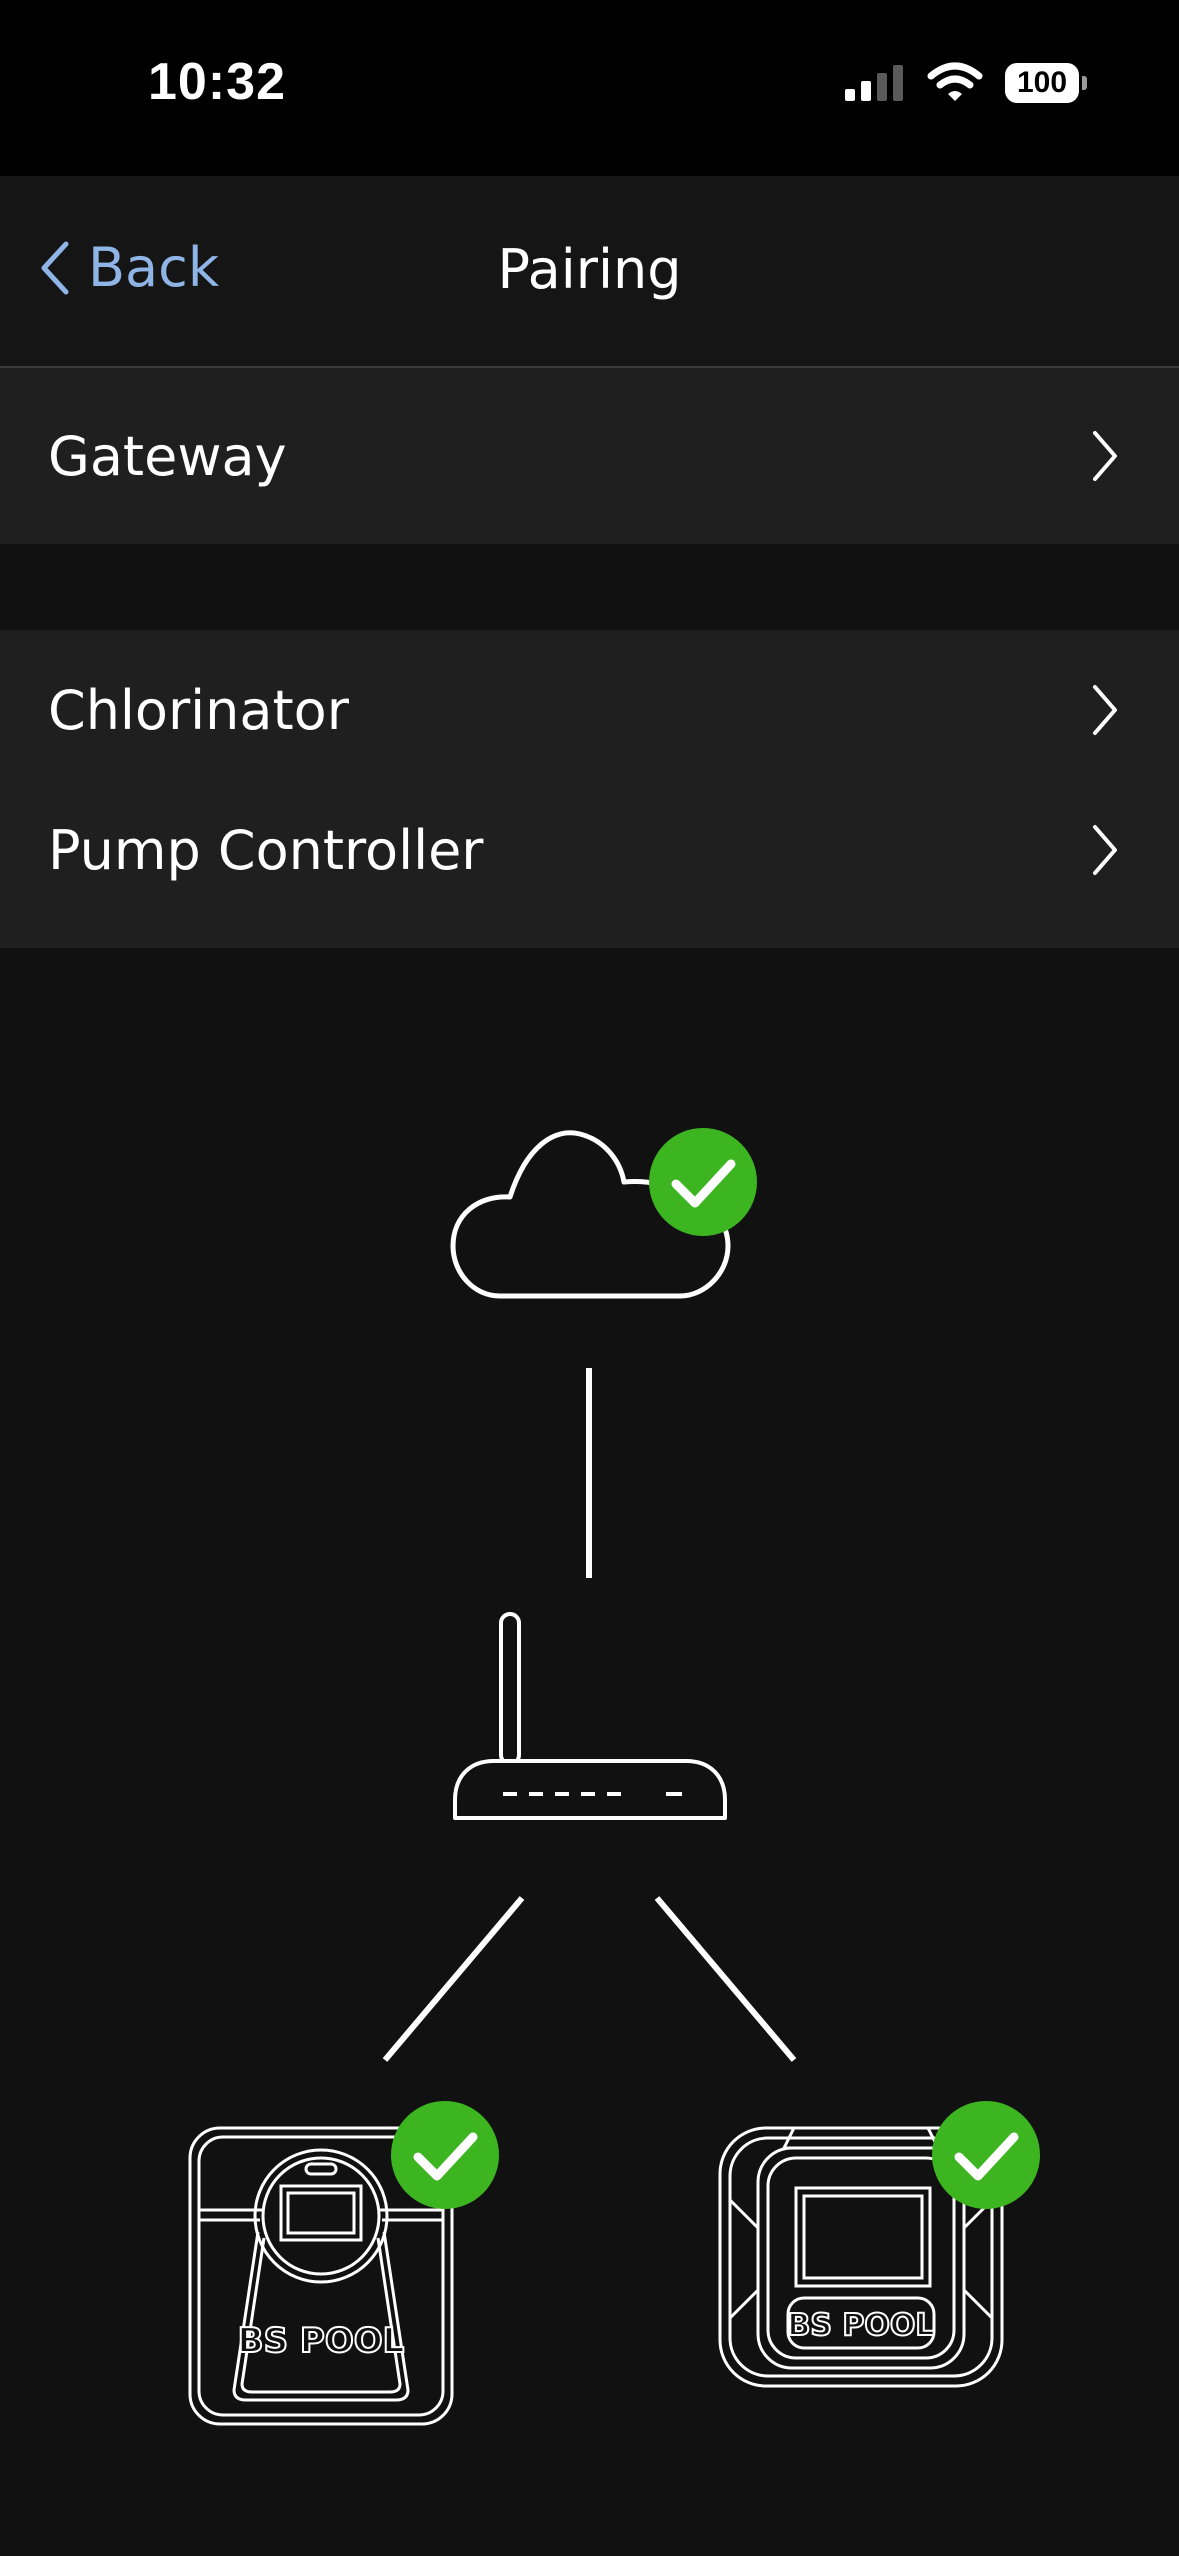  What do you see at coordinates (321, 2341) in the screenshot?
I see `device-brand-left: BS POOL` at bounding box center [321, 2341].